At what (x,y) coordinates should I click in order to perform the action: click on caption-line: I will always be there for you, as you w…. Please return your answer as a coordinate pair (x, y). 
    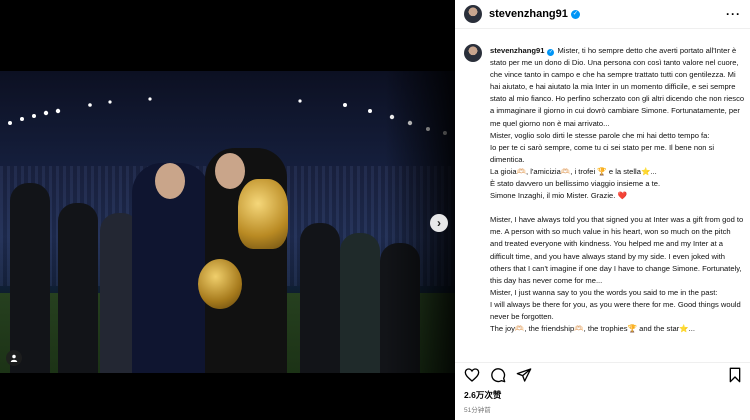
    Looking at the image, I should click on (615, 310).